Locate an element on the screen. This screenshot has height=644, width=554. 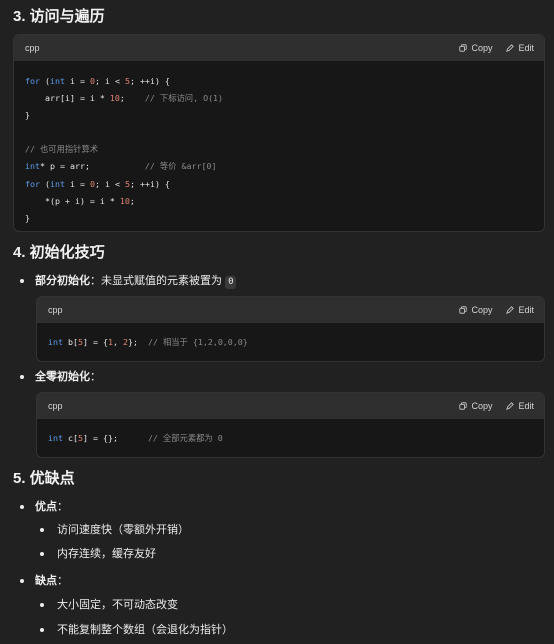
code-token: }; is located at coordinates (137, 342).